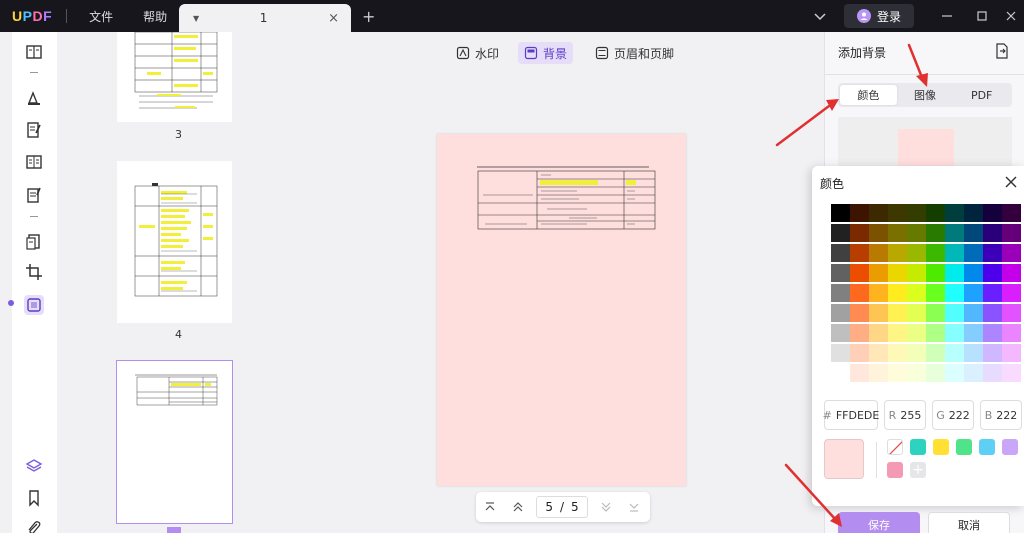  Describe the element at coordinates (333, 18) in the screenshot. I see `tab-close-icon: ×` at that location.